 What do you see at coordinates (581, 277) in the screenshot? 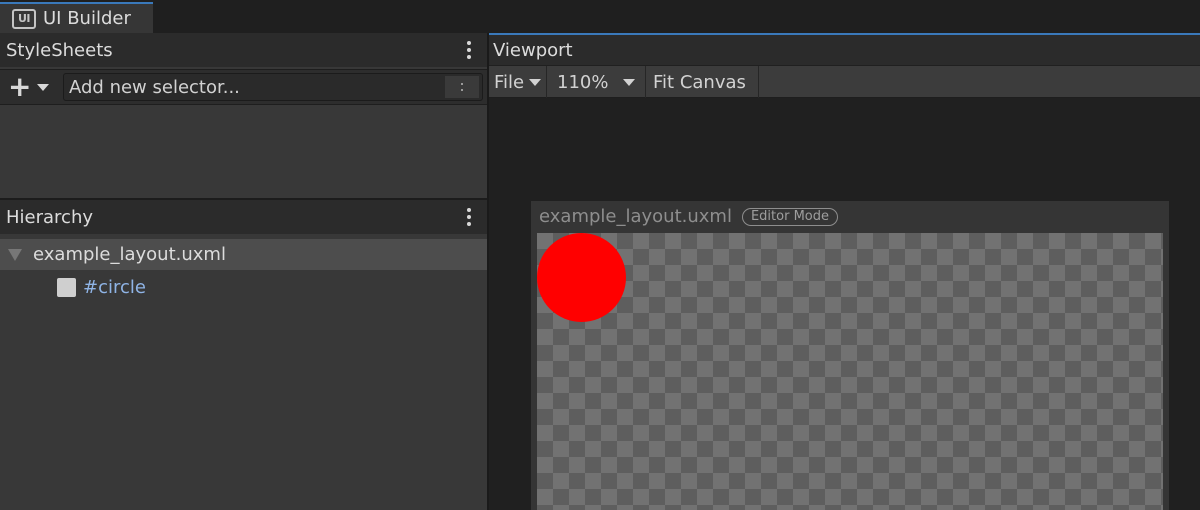
I see `circle-element` at bounding box center [581, 277].